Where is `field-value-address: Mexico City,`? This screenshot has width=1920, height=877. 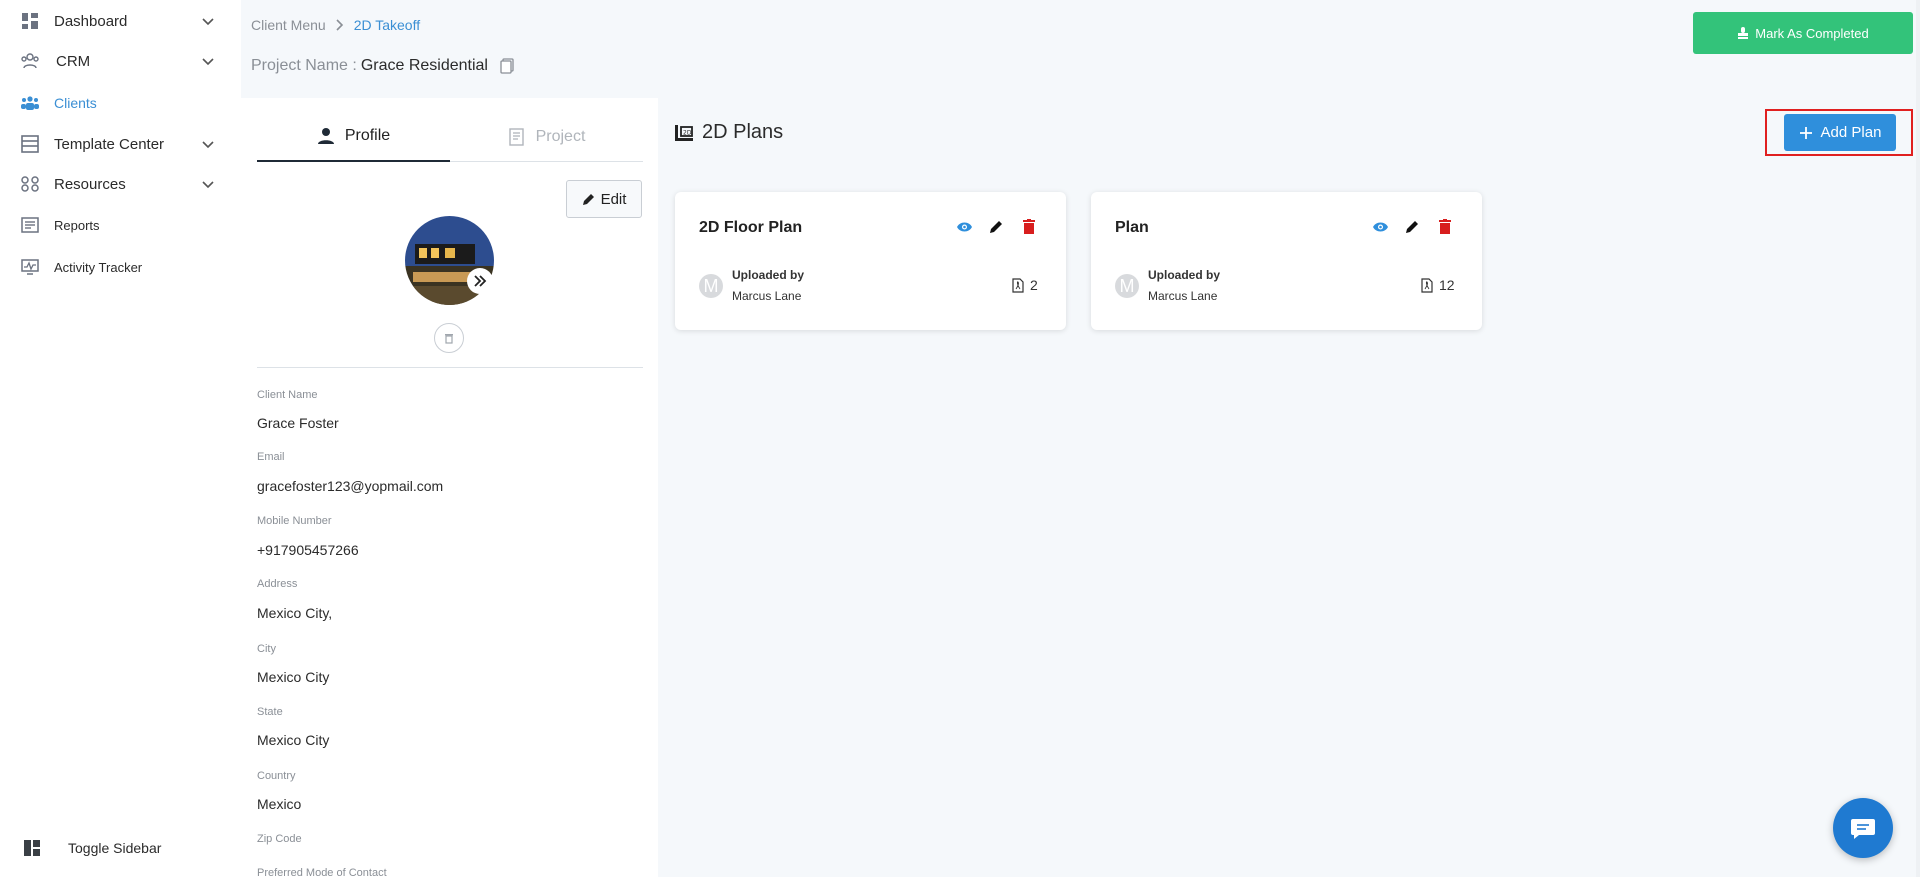 field-value-address: Mexico City, is located at coordinates (295, 613).